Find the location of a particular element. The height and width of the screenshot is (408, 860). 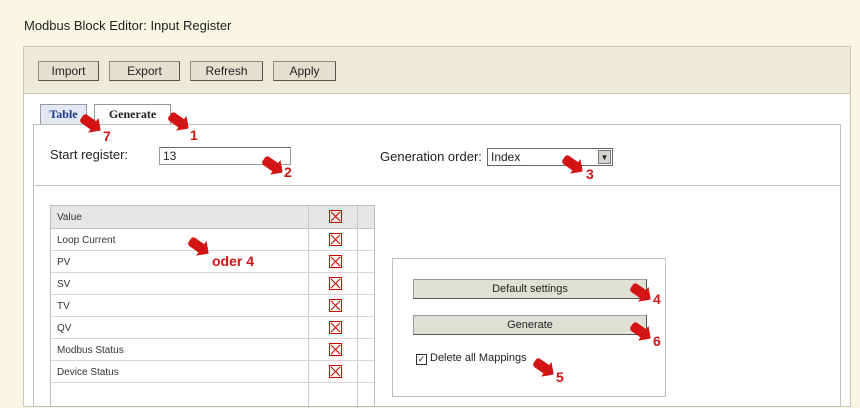

row-label: Device Status is located at coordinates (88, 372).